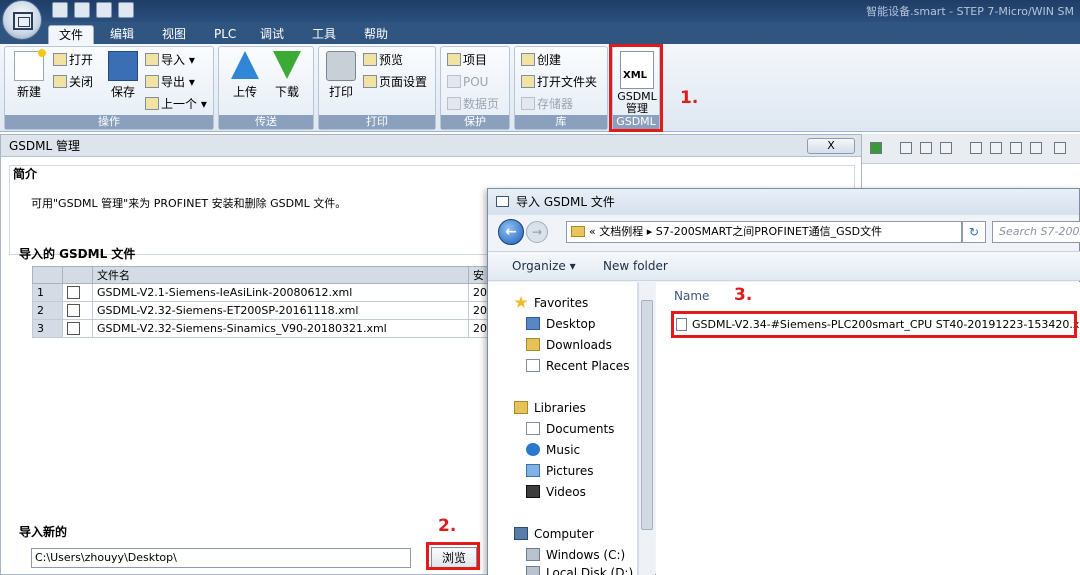 The image size is (1080, 575). Describe the element at coordinates (553, 450) in the screenshot. I see `nav-music: Music` at that location.